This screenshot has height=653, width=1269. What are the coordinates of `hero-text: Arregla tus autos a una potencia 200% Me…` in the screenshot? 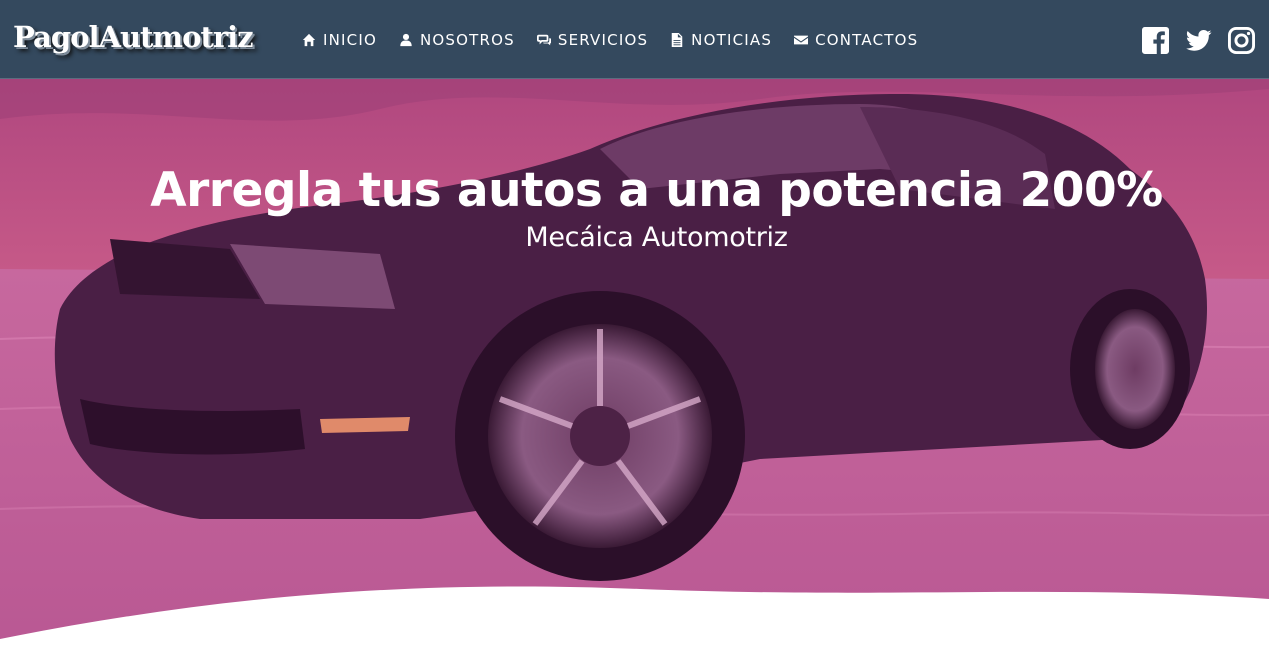 It's located at (634, 208).